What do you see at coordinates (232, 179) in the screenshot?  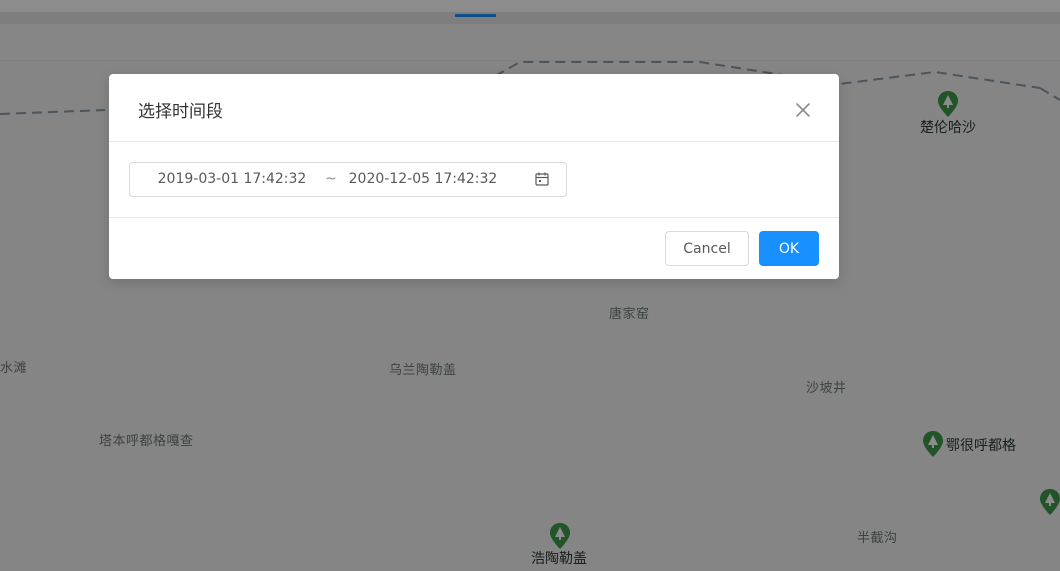 I see `range-start-input` at bounding box center [232, 179].